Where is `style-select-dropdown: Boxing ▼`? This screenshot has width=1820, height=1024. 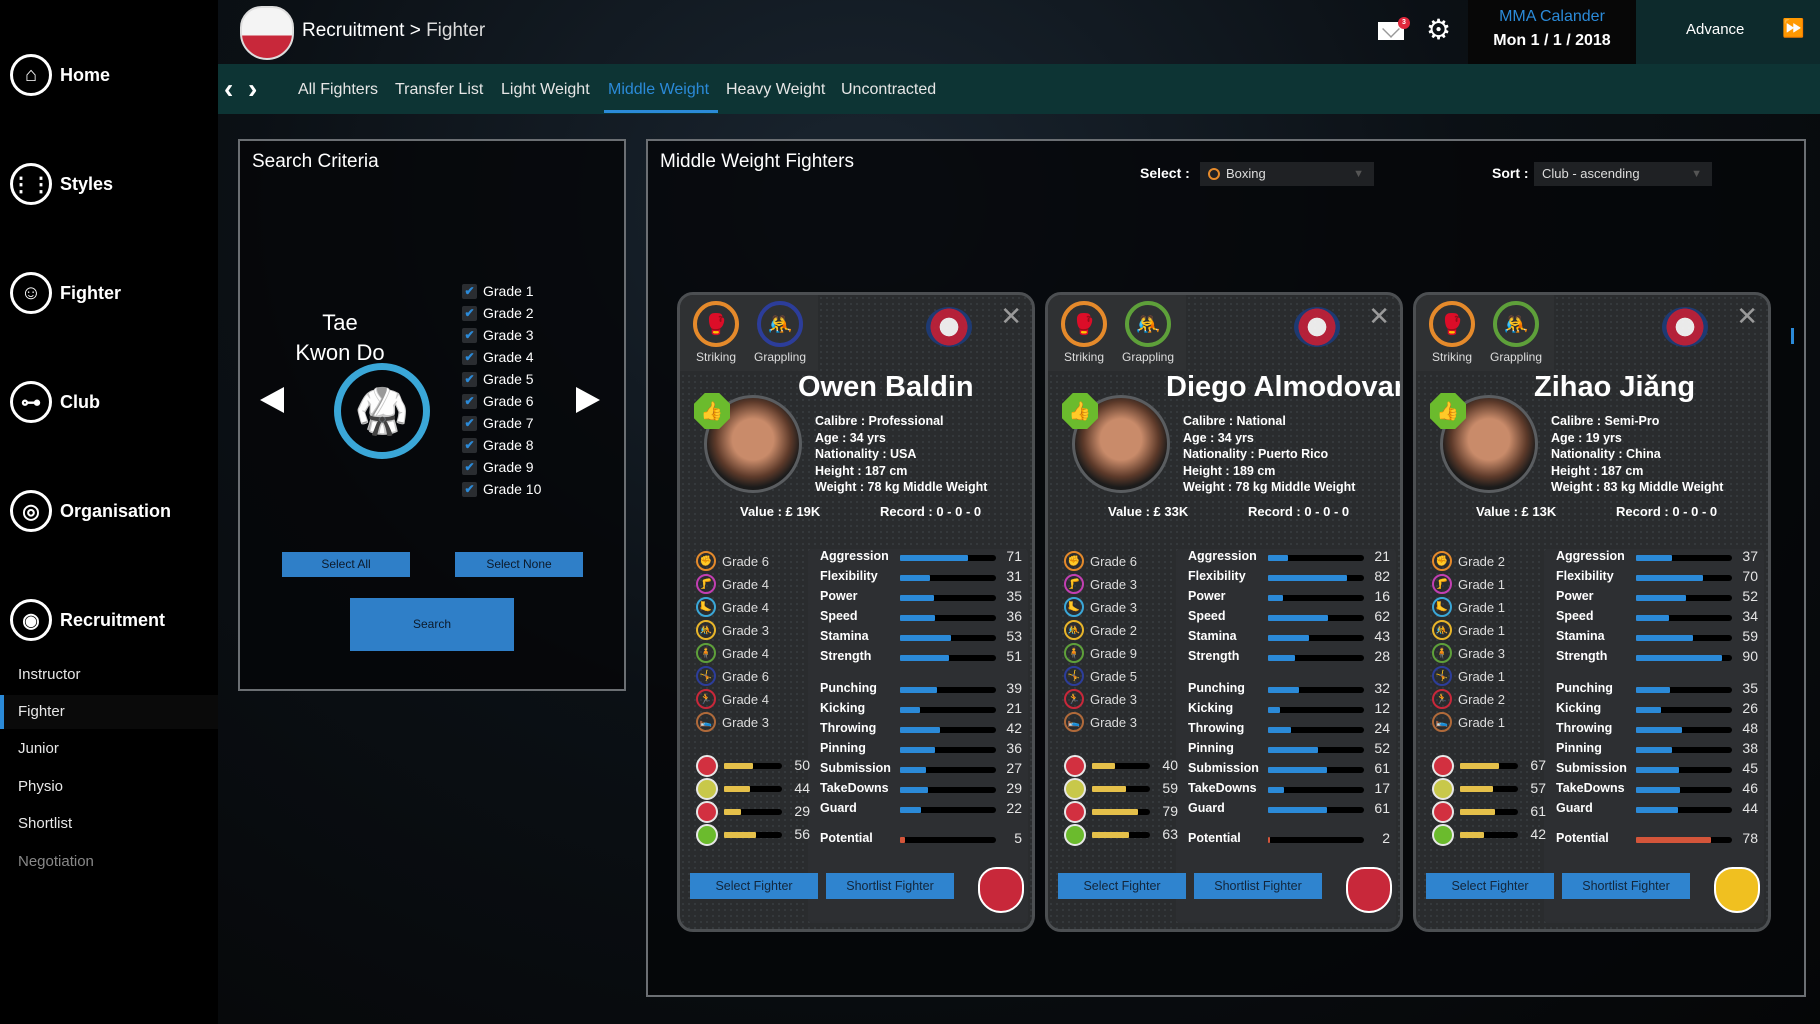 style-select-dropdown: Boxing ▼ is located at coordinates (1287, 174).